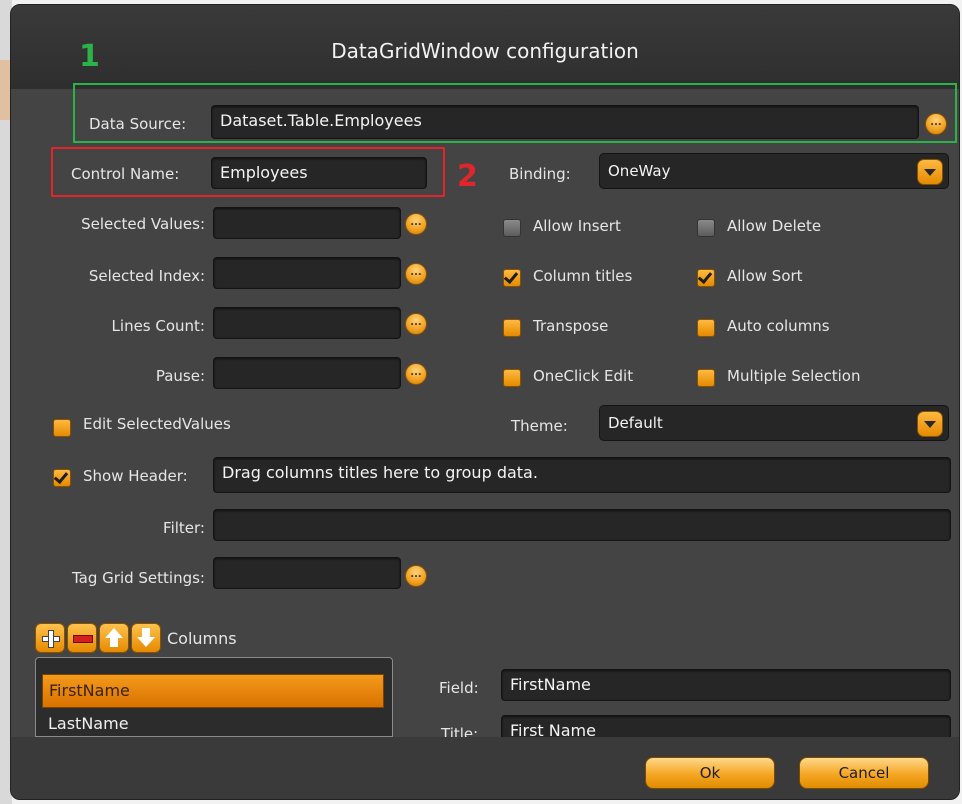 This screenshot has height=804, width=962. What do you see at coordinates (710, 773) in the screenshot?
I see `ok-button: Ok` at bounding box center [710, 773].